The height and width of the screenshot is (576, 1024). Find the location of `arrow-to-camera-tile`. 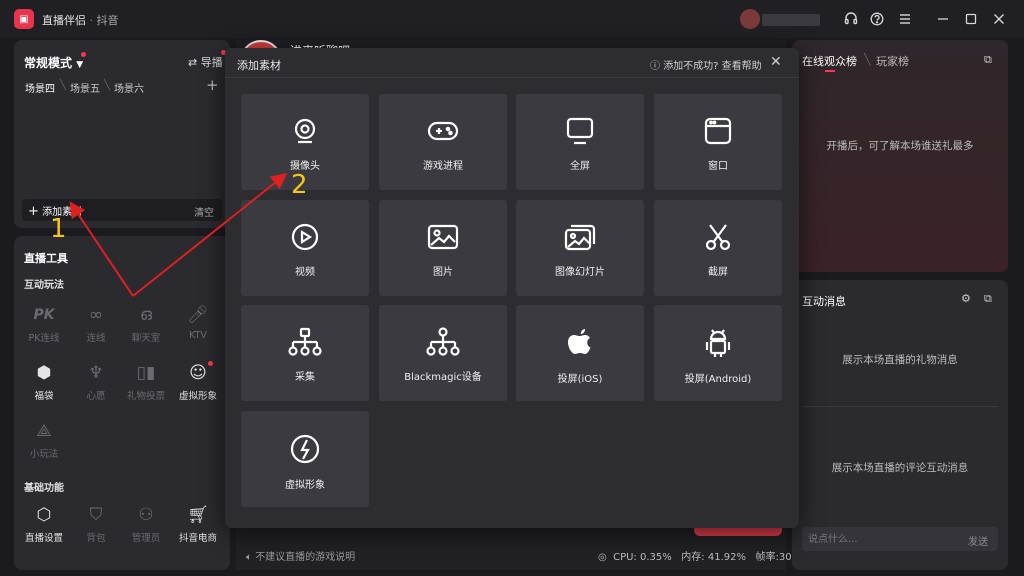

arrow-to-camera-tile is located at coordinates (210, 235).